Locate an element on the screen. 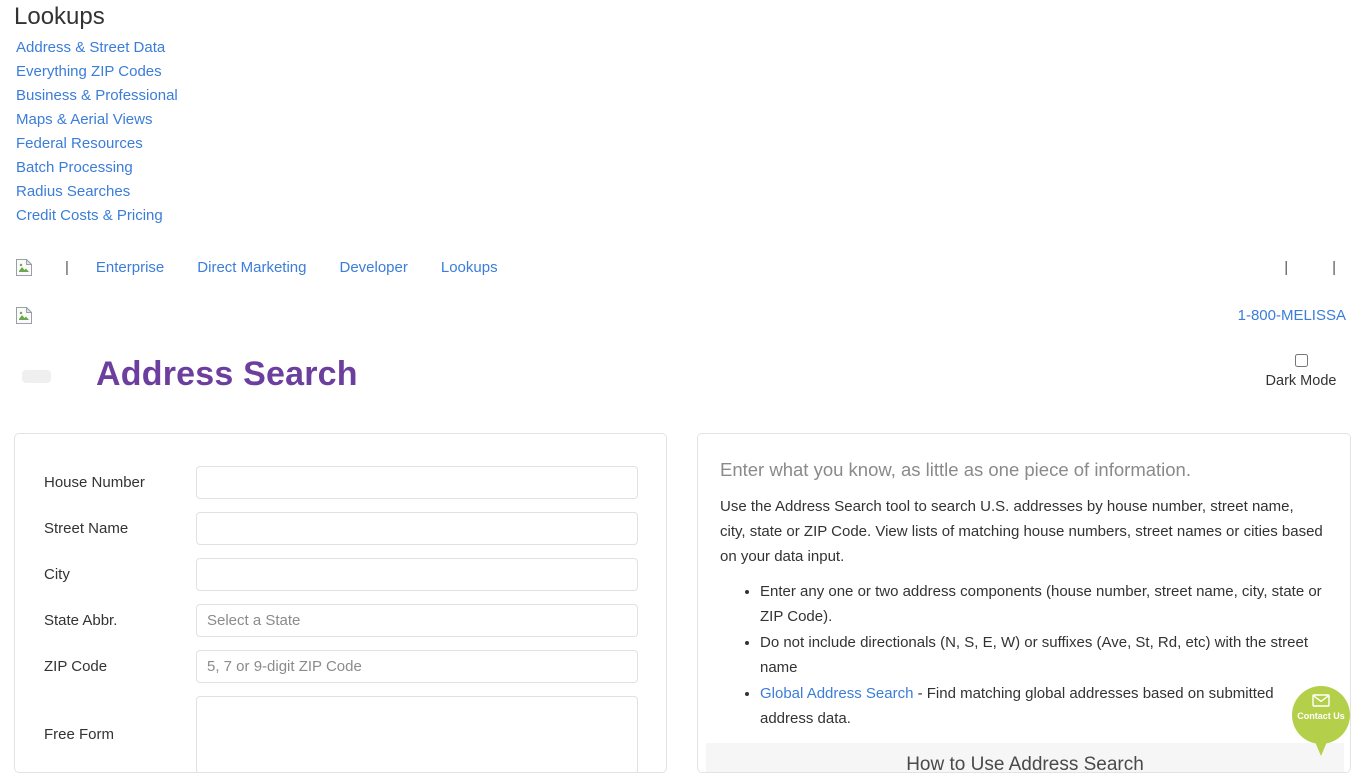  form-row-house-number: House Number is located at coordinates (341, 482).